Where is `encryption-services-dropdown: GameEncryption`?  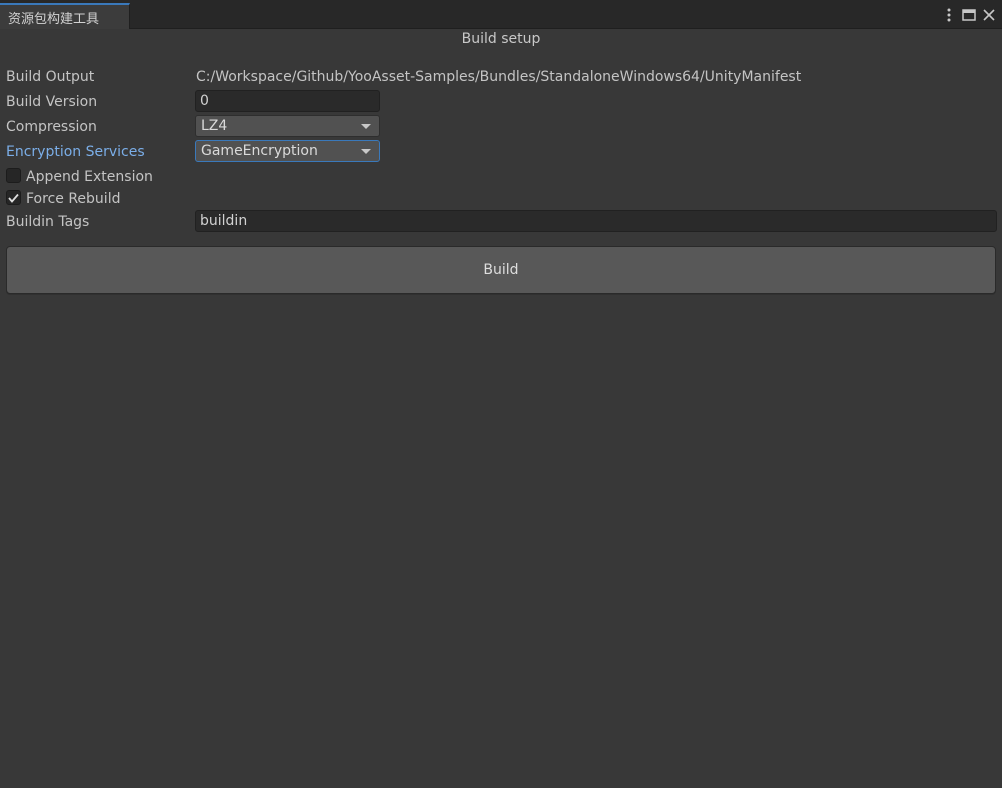 encryption-services-dropdown: GameEncryption is located at coordinates (287, 151).